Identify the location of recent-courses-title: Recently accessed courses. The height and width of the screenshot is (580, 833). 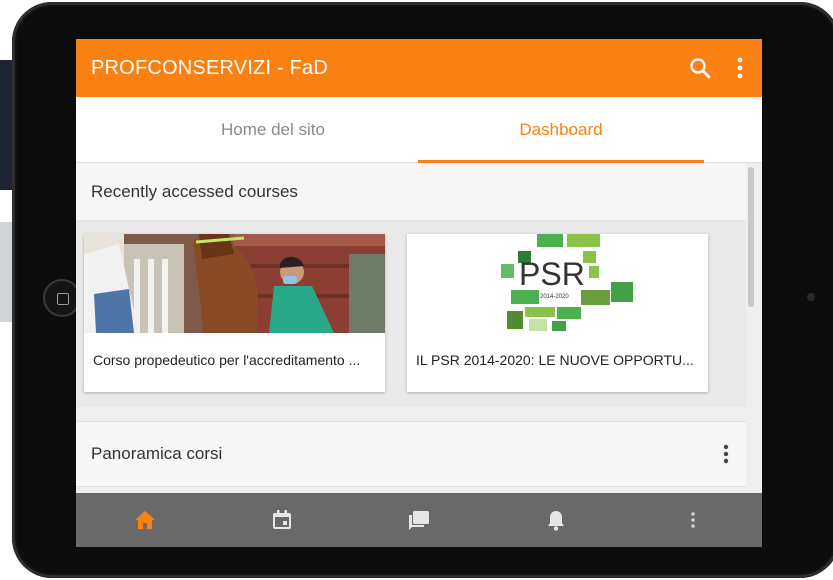
(194, 191).